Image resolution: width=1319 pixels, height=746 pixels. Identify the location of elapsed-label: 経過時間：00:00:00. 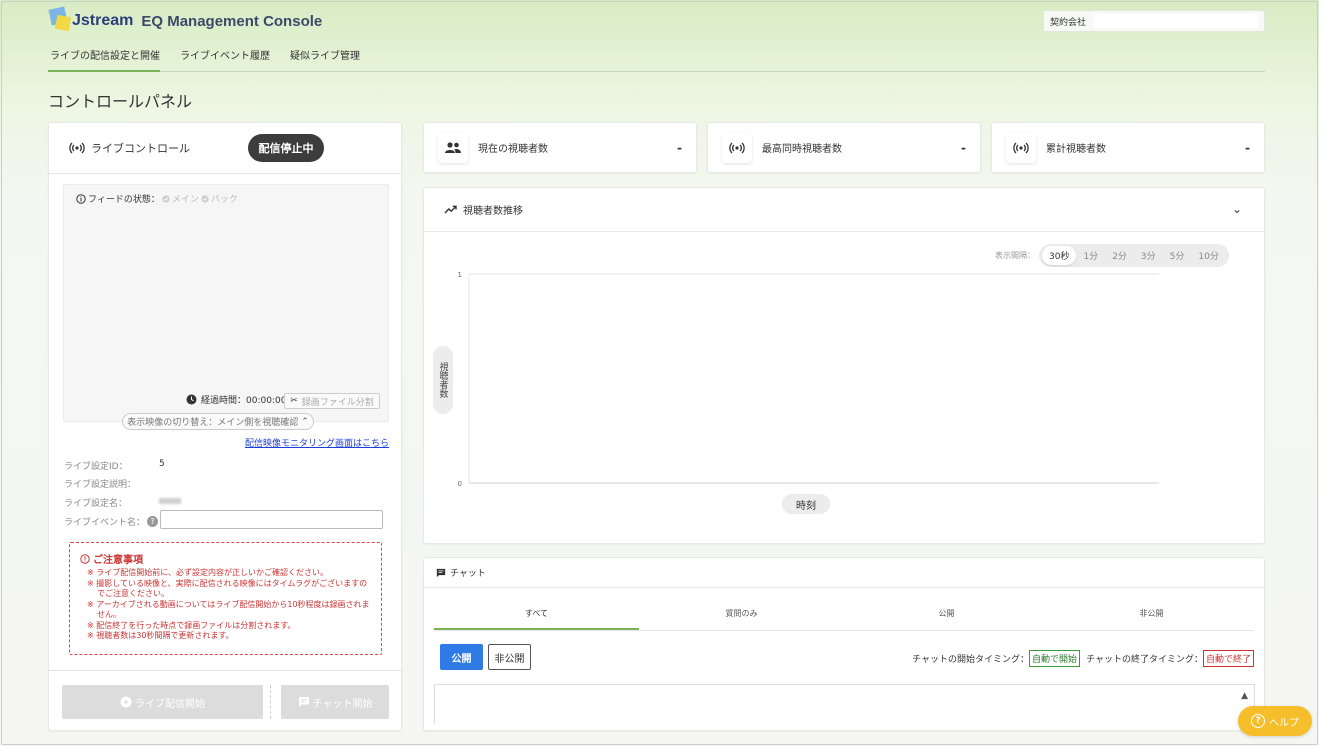
(244, 401).